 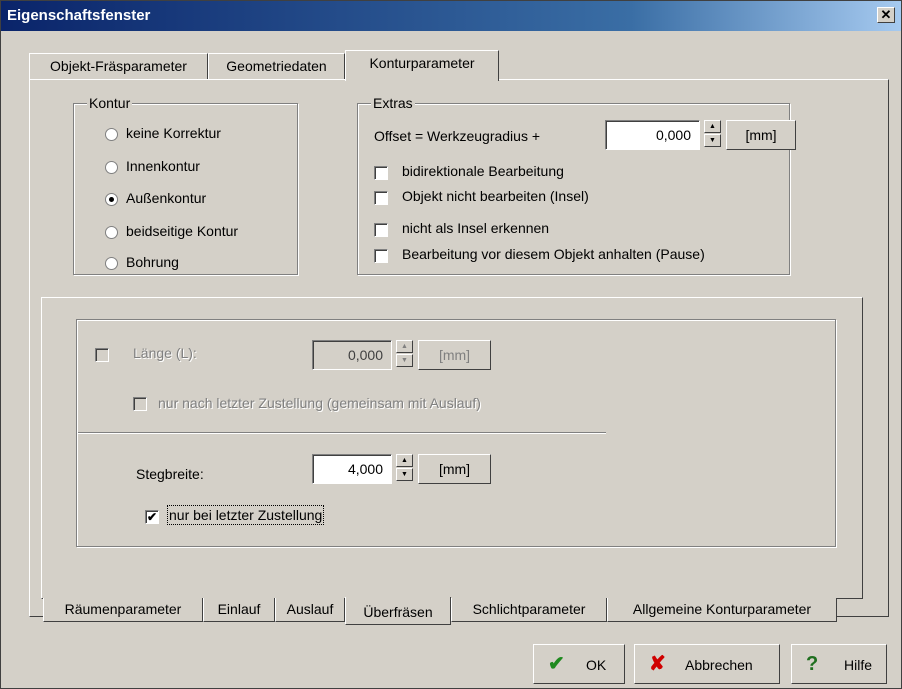 What do you see at coordinates (761, 135) in the screenshot?
I see `offset-unit-button: [mm]` at bounding box center [761, 135].